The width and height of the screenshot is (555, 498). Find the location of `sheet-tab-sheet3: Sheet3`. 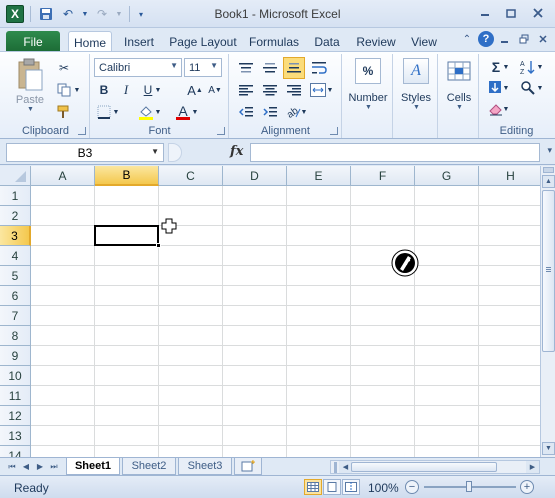

sheet-tab-sheet3: Sheet3 is located at coordinates (205, 466).